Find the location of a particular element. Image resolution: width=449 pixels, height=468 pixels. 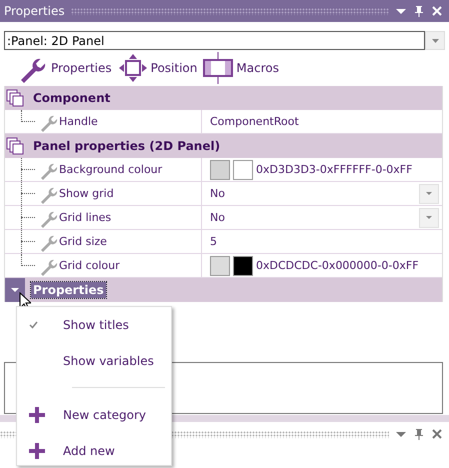

property-name: Grid colour is located at coordinates (89, 265).